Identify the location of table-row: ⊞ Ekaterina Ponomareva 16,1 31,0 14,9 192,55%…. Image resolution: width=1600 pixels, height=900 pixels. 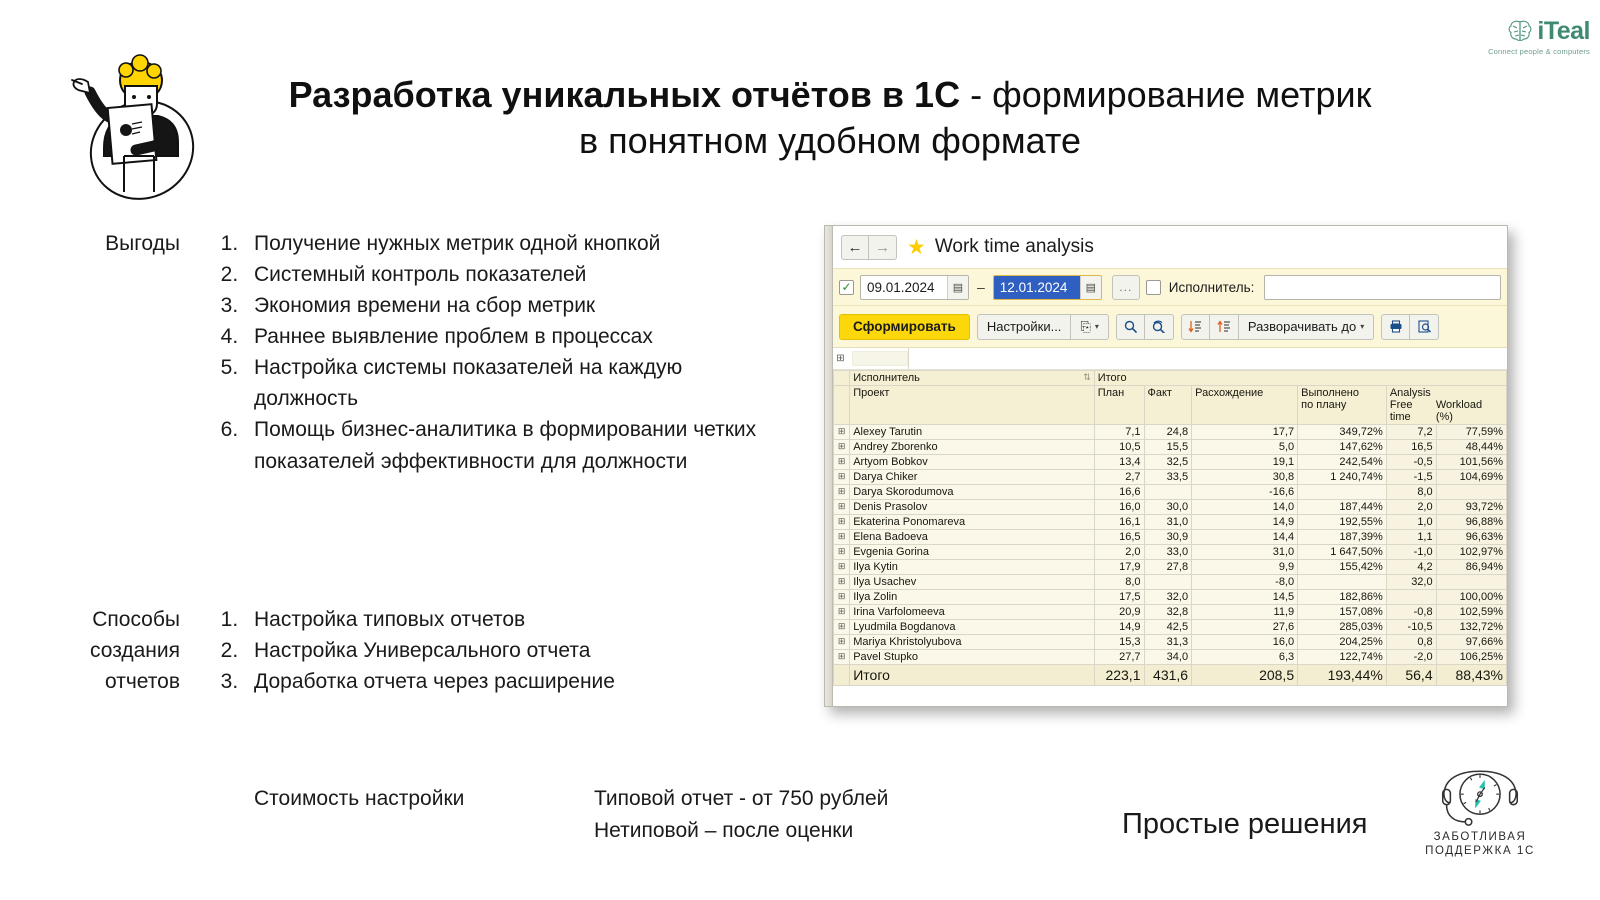
(1170, 522).